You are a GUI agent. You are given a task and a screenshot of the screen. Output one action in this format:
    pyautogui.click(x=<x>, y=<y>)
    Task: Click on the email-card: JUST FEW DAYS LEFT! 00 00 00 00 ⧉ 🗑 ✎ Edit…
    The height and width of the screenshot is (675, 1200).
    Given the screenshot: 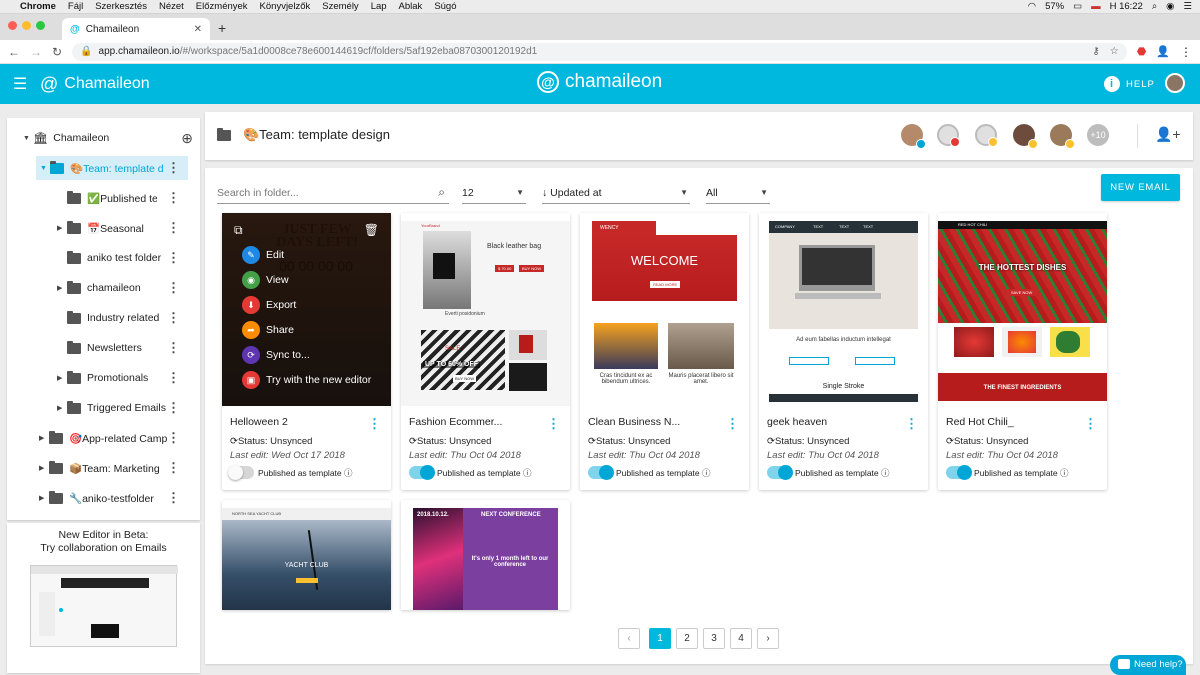 What is the action you would take?
    pyautogui.click(x=306, y=351)
    